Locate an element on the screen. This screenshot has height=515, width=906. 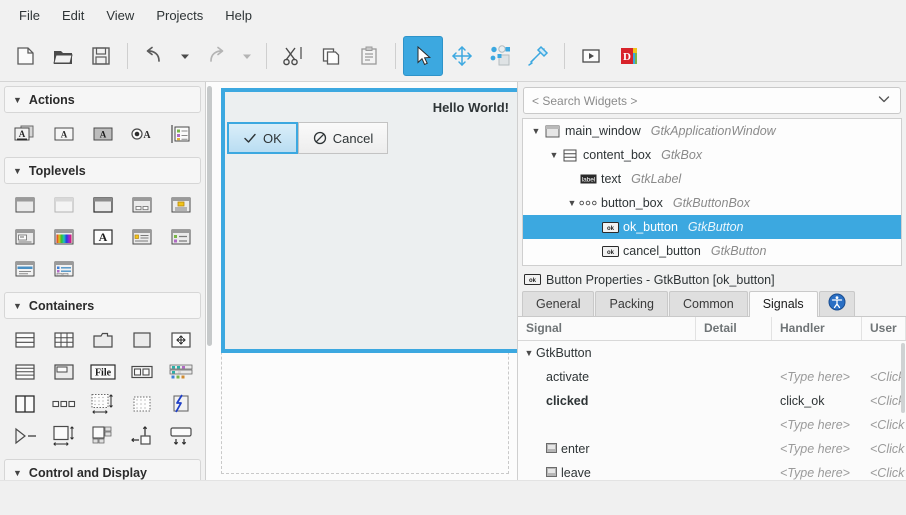
menu-view: View is located at coordinates (120, 15).